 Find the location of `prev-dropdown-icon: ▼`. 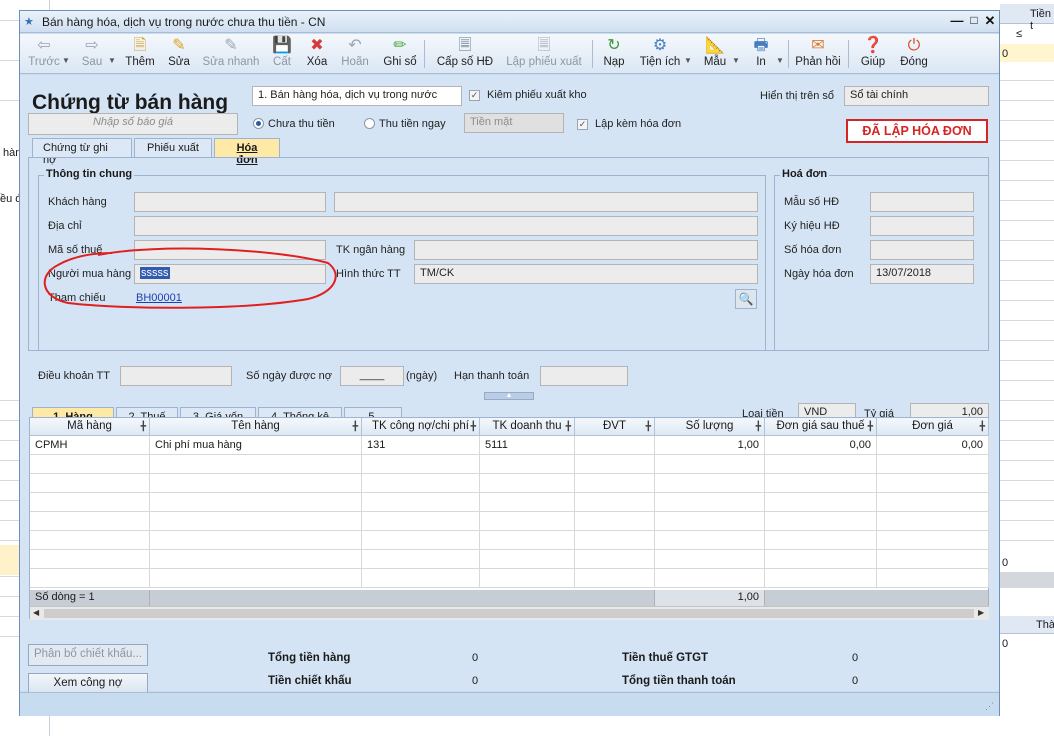

prev-dropdown-icon: ▼ is located at coordinates (66, 60).